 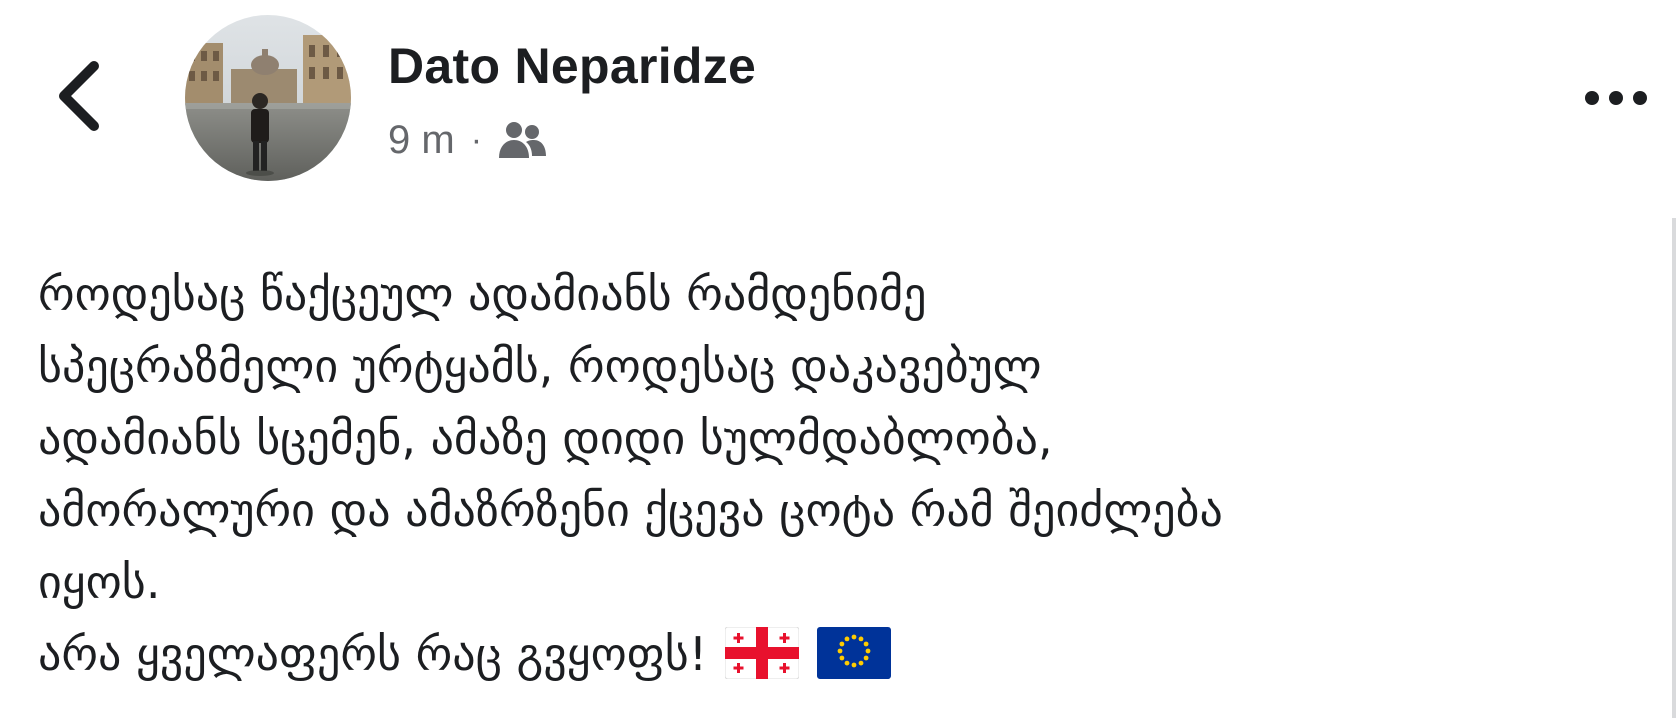 I want to click on post-line: ადამიანს სცემენ, ამაზე დიდი სულმდაბლობა,, so click(x=545, y=438).